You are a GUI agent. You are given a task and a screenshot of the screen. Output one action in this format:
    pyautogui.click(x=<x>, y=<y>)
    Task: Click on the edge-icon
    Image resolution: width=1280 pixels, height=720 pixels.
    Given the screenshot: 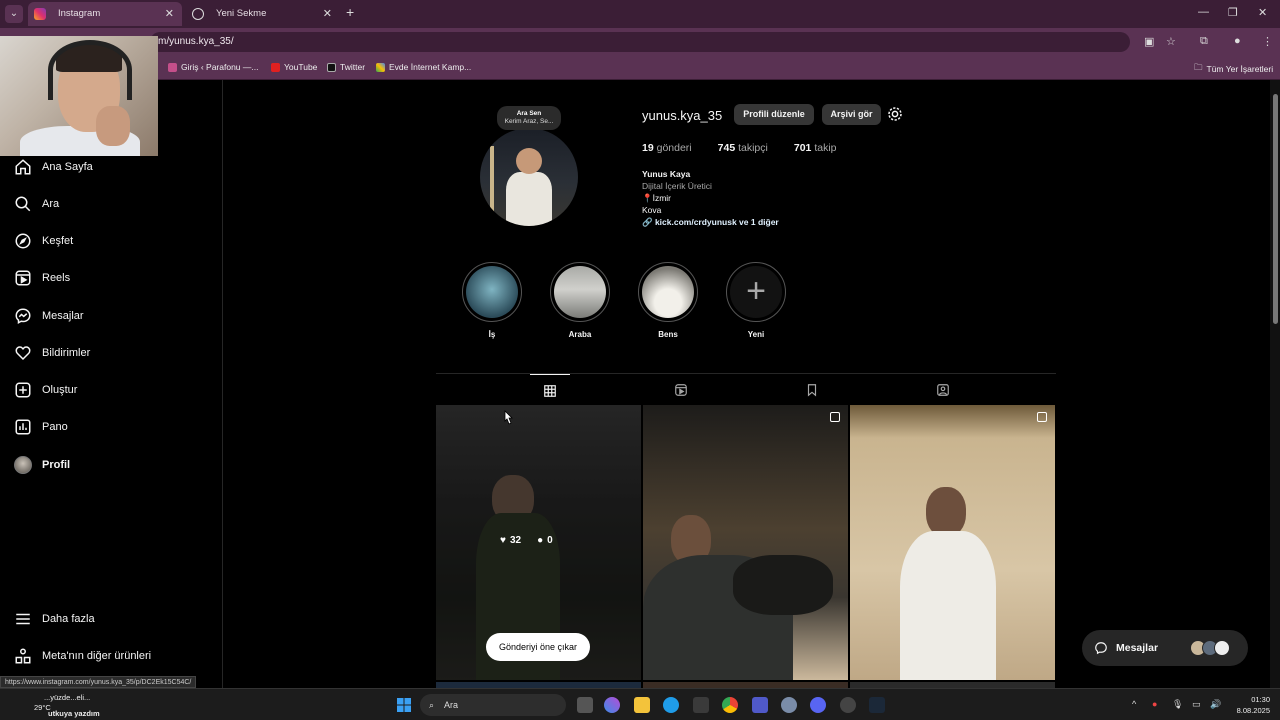 What is the action you would take?
    pyautogui.click(x=671, y=705)
    